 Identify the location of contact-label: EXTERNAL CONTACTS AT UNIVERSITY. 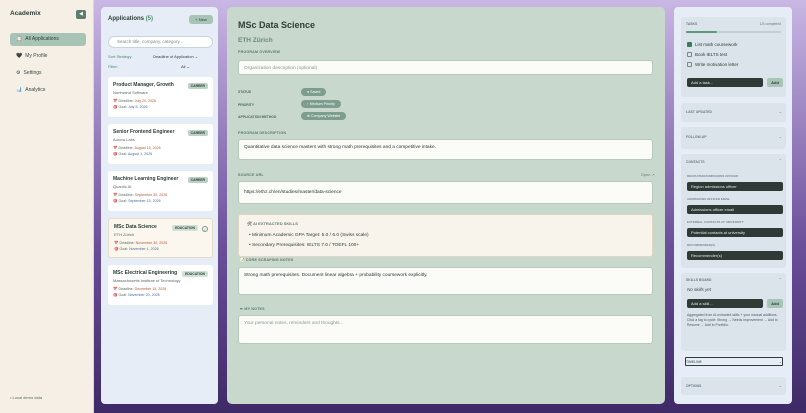
(715, 222).